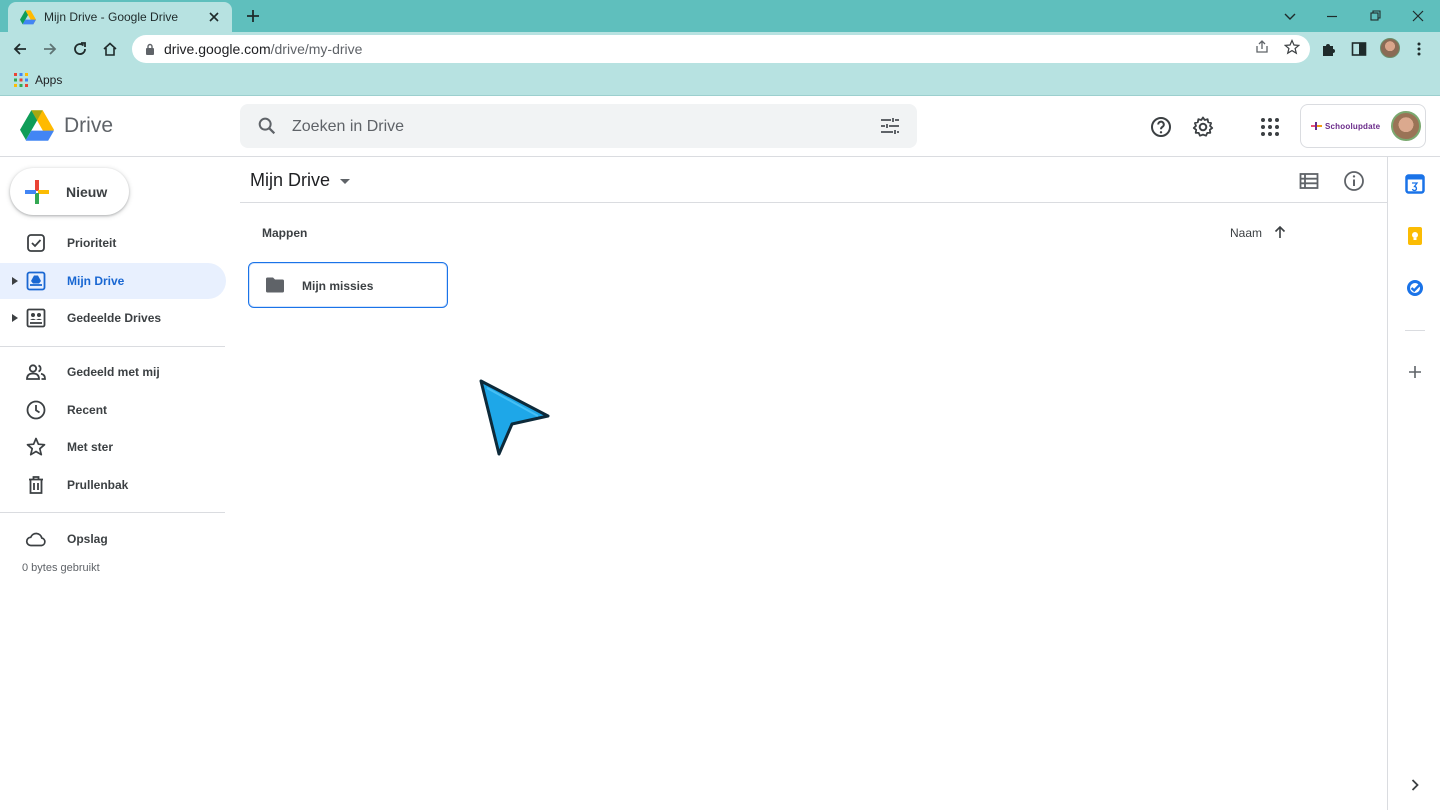  I want to click on new-button-label: Nieuw, so click(87, 191).